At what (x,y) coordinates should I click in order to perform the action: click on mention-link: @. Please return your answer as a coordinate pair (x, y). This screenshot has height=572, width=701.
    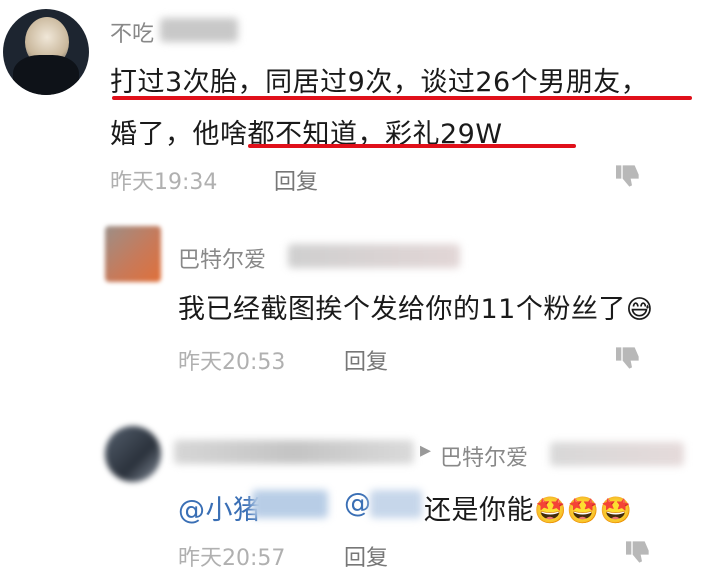
    Looking at the image, I should click on (358, 503).